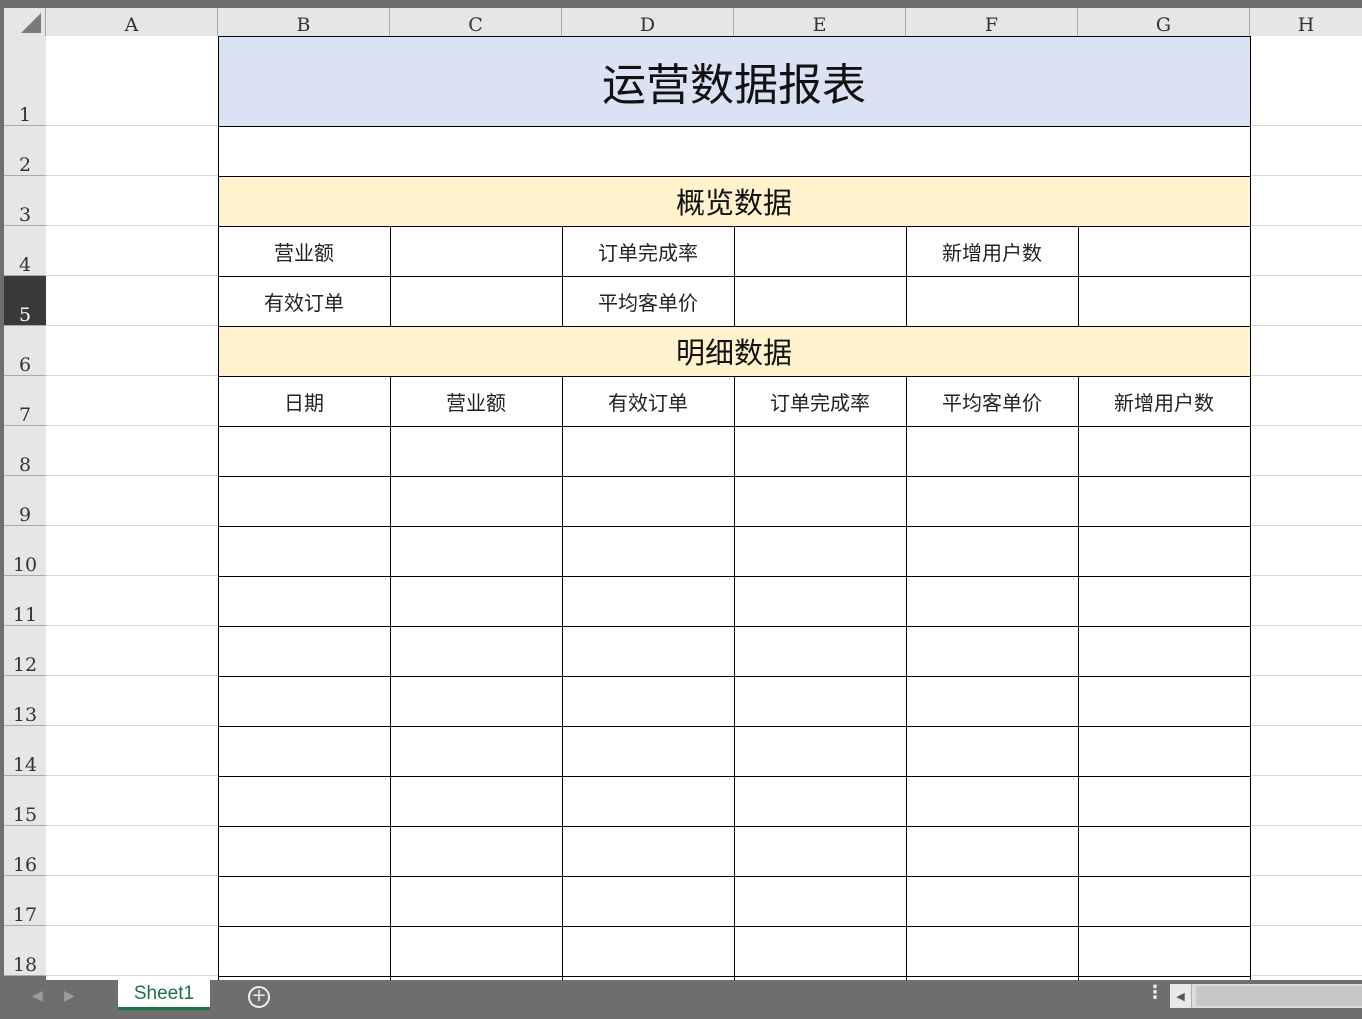  What do you see at coordinates (25, 251) in the screenshot?
I see `row-header-4: 4` at bounding box center [25, 251].